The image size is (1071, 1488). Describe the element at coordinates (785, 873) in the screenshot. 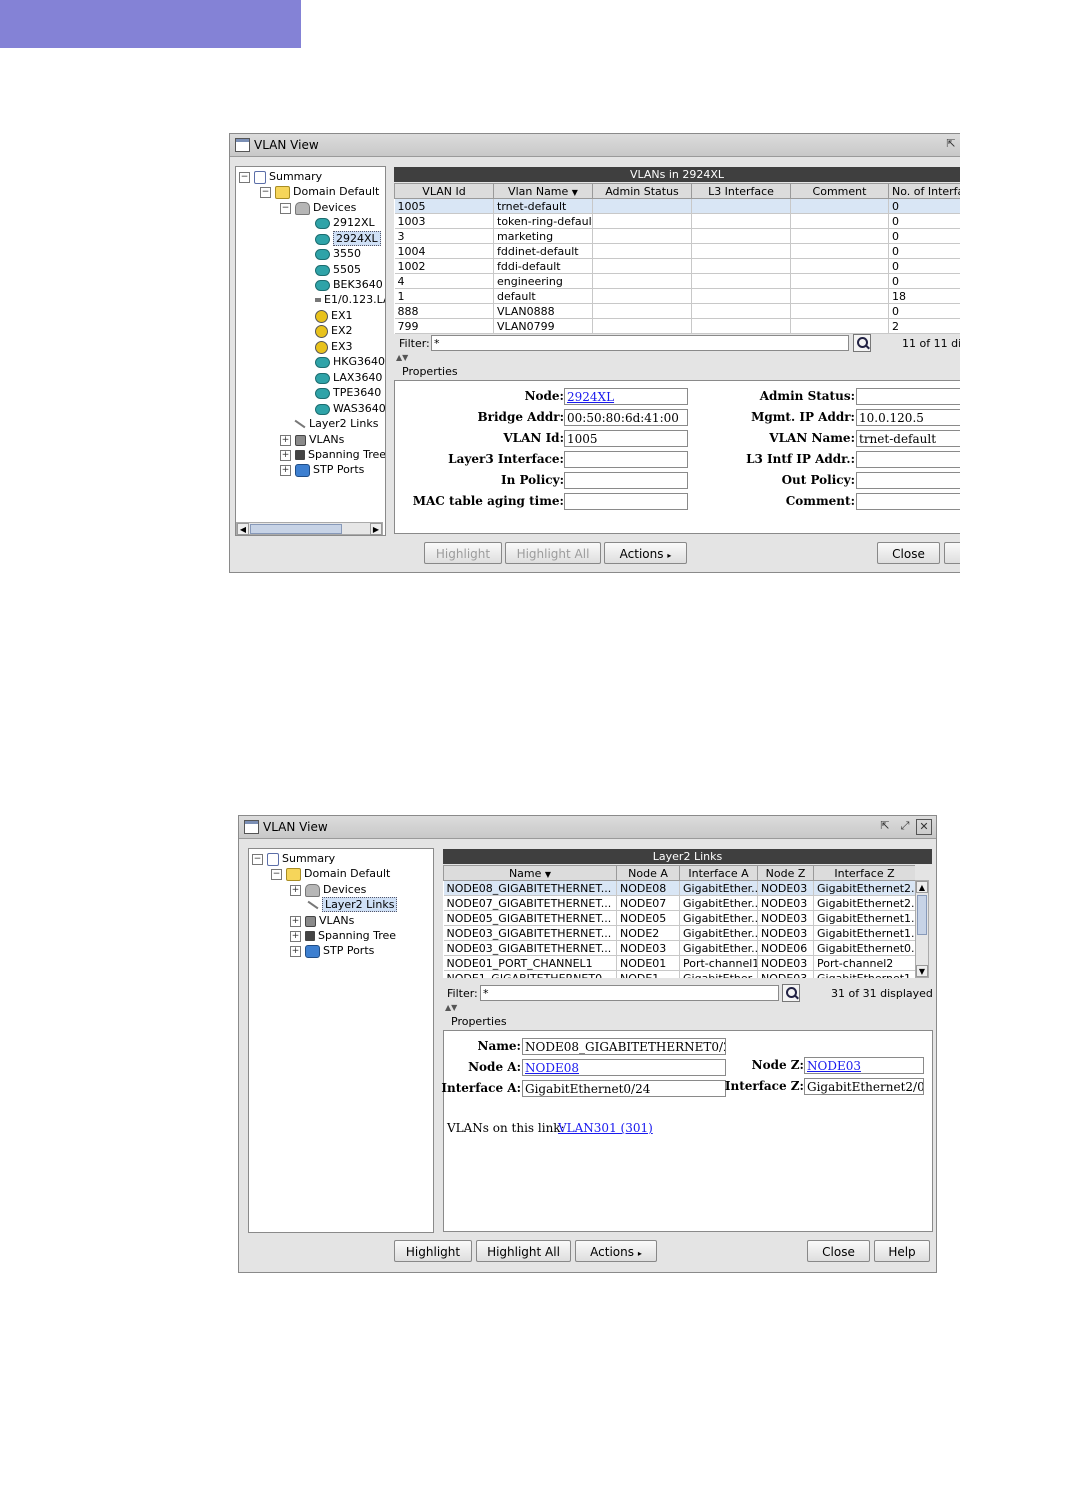

I see `column-header: Node Z` at that location.